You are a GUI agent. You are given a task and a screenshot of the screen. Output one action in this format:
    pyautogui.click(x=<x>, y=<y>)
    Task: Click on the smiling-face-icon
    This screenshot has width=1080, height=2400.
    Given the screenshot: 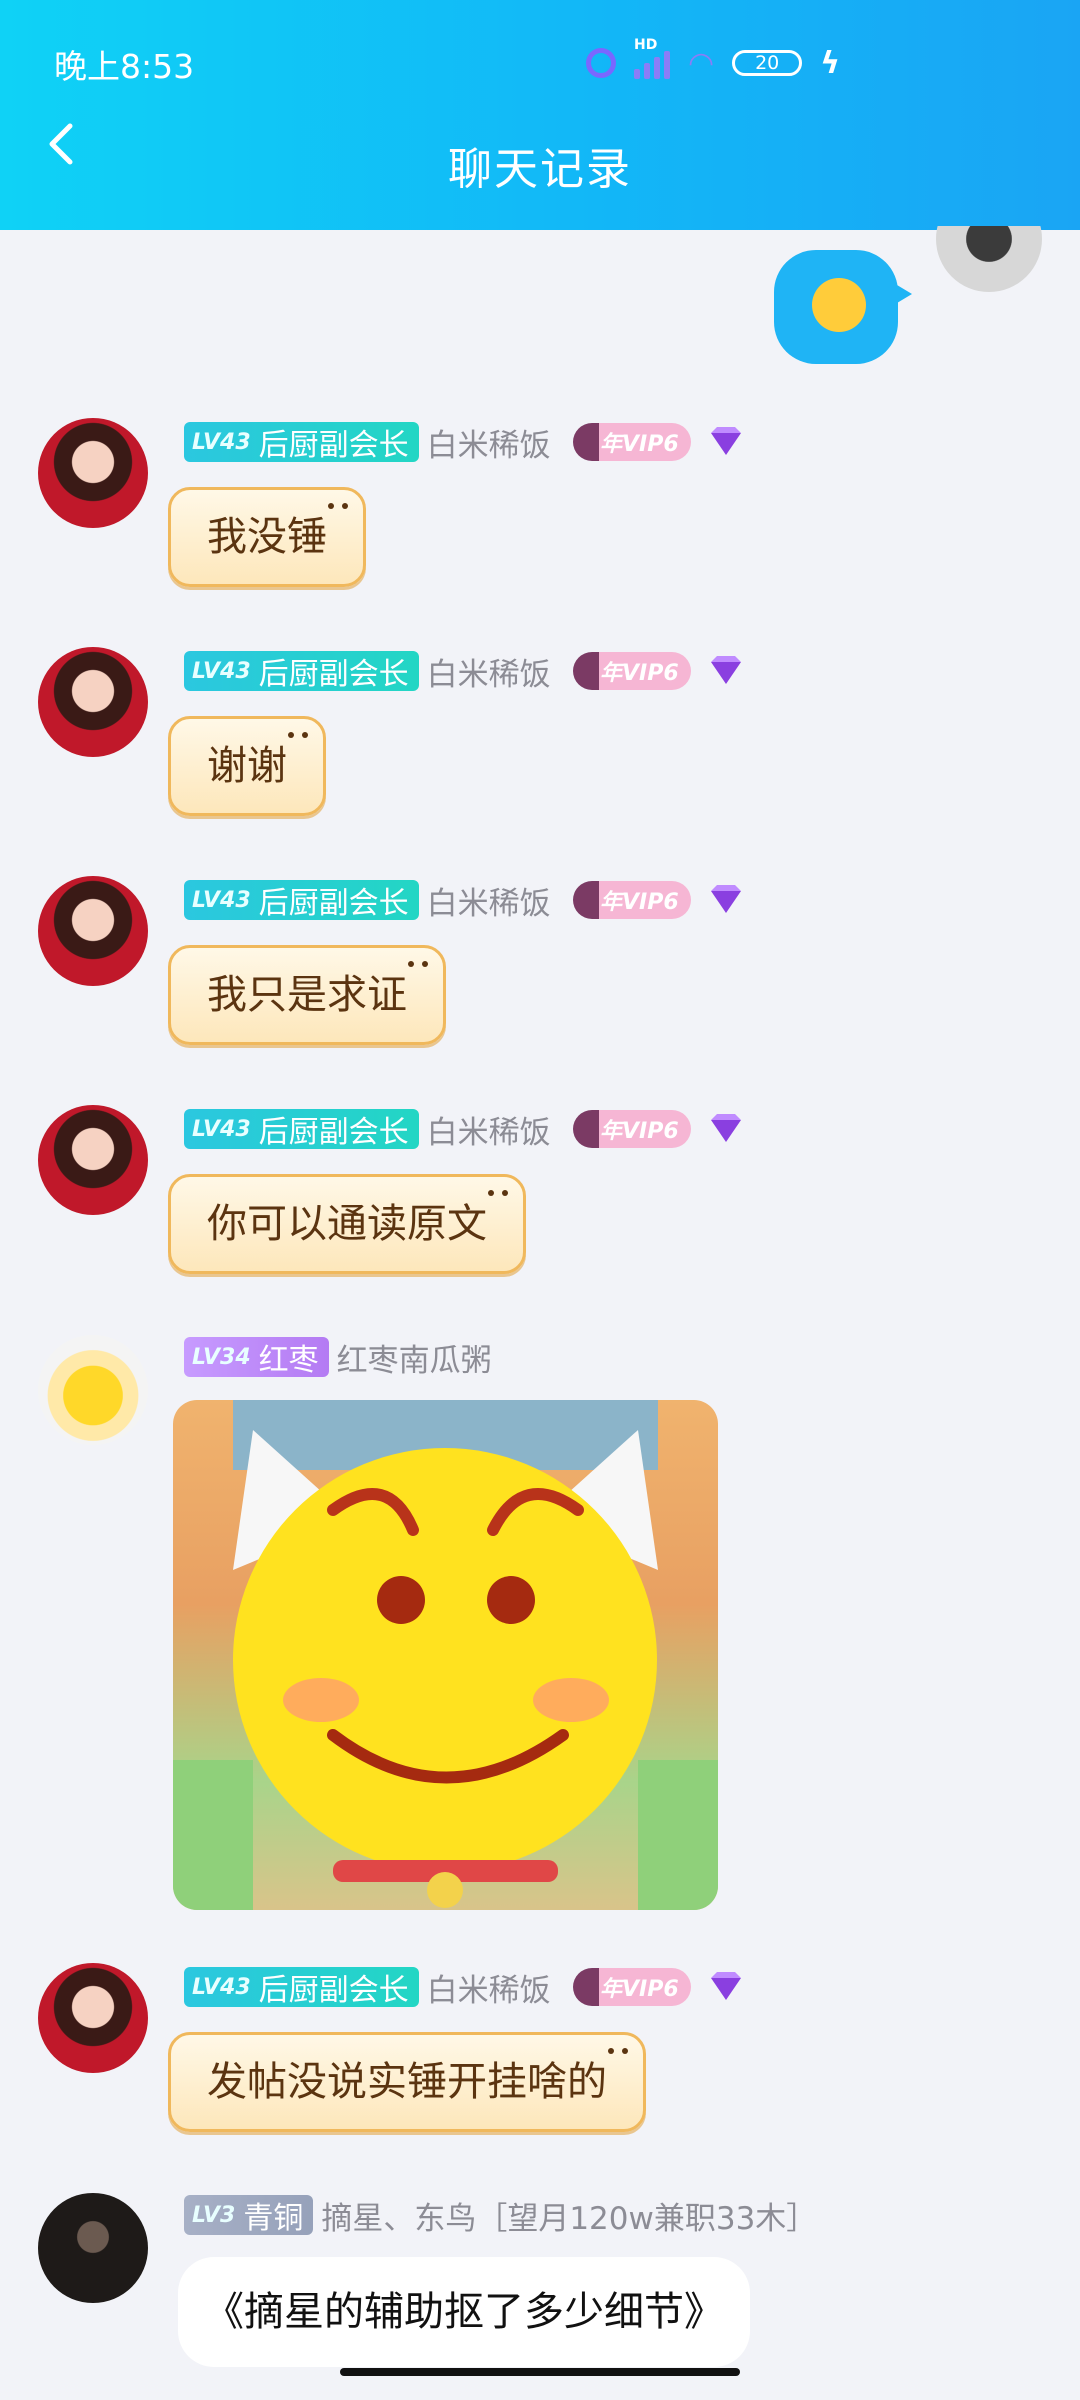 What is the action you would take?
    pyautogui.click(x=445, y=1655)
    